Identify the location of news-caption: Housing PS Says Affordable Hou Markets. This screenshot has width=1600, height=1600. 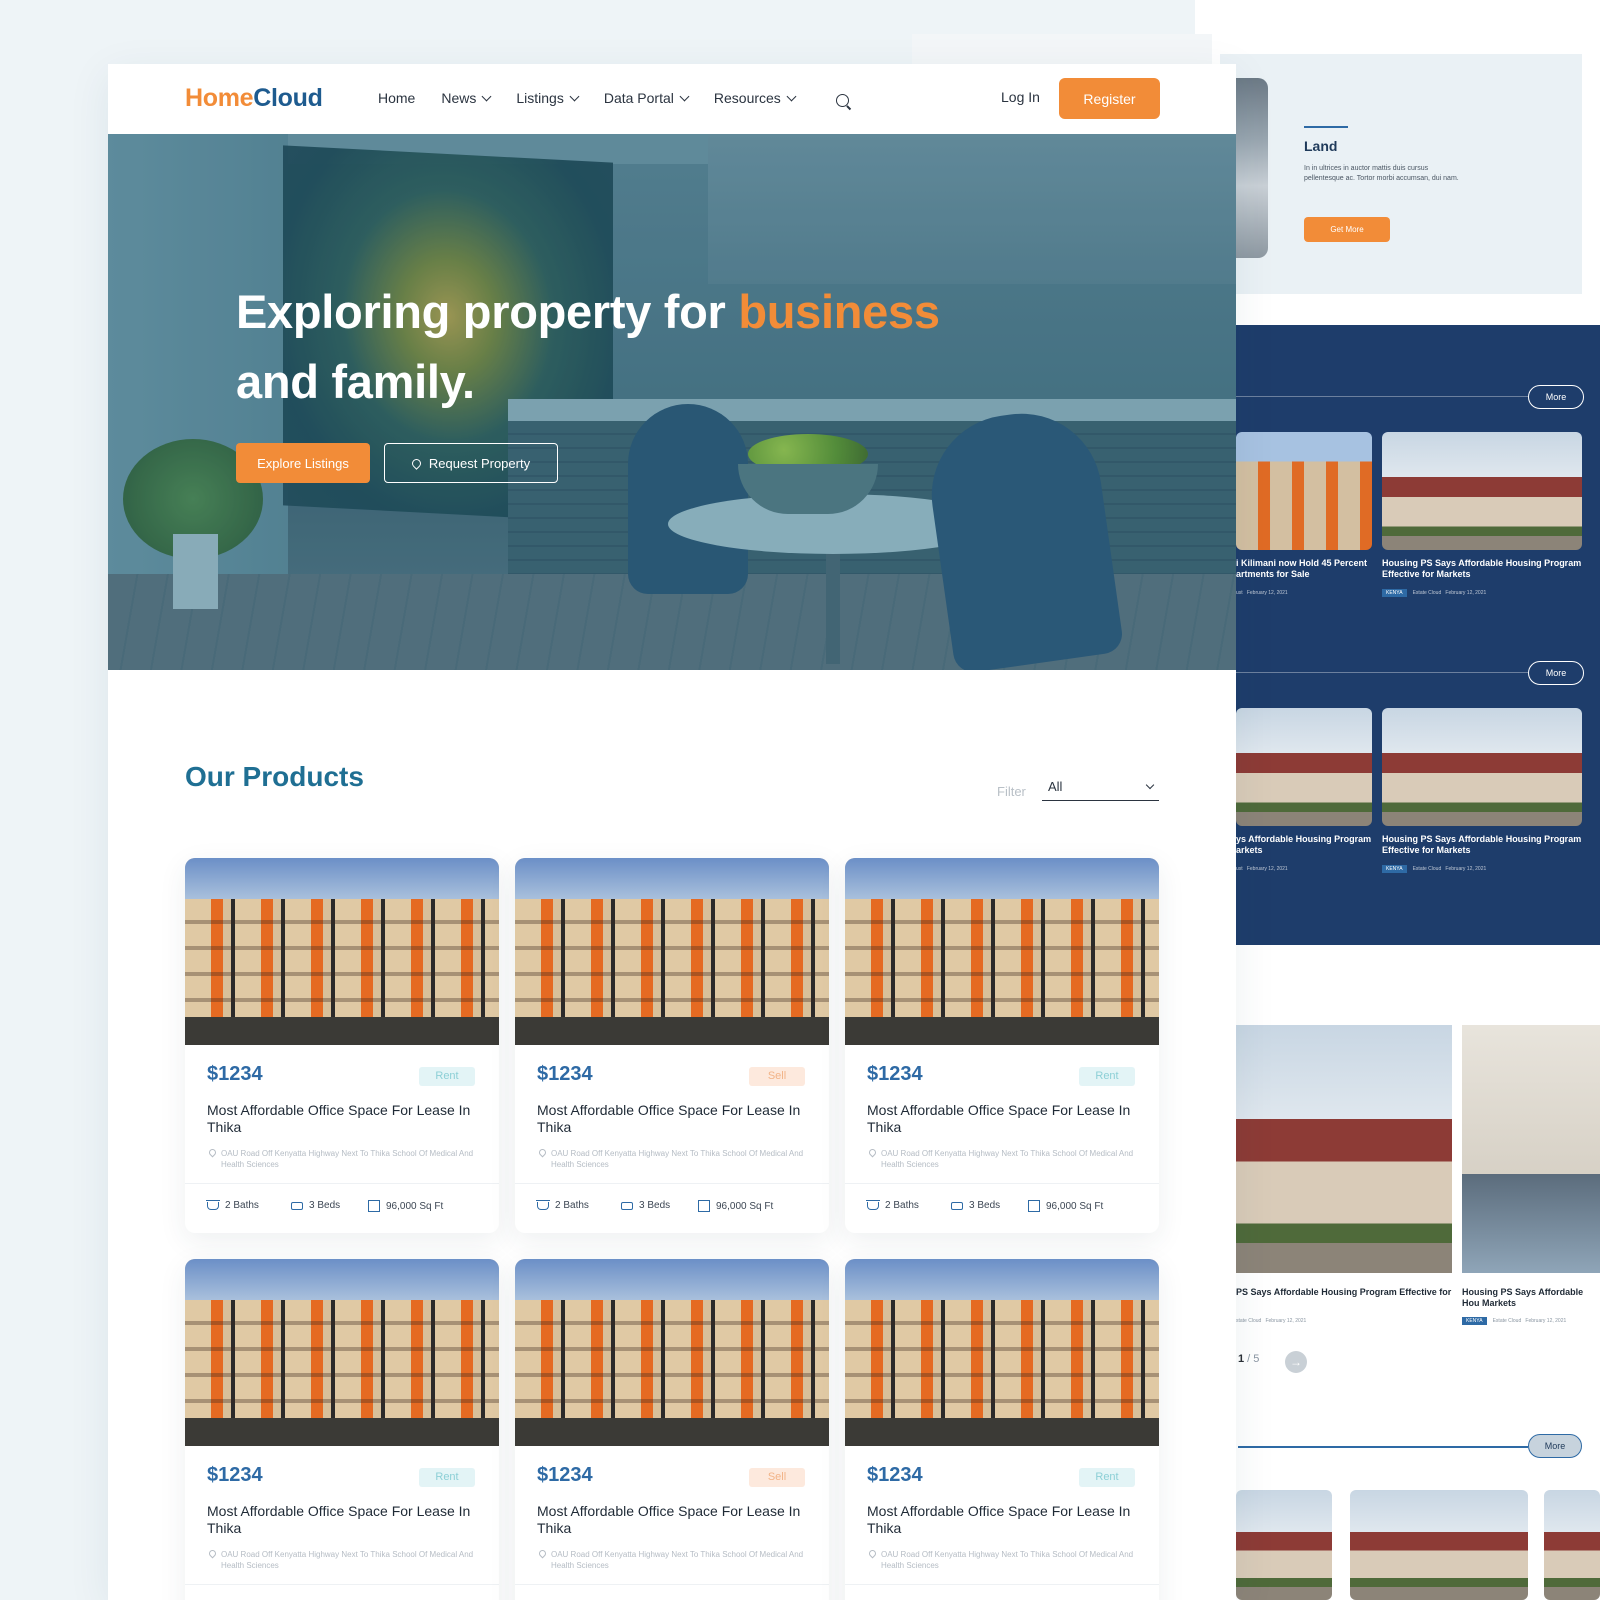
(1531, 1298).